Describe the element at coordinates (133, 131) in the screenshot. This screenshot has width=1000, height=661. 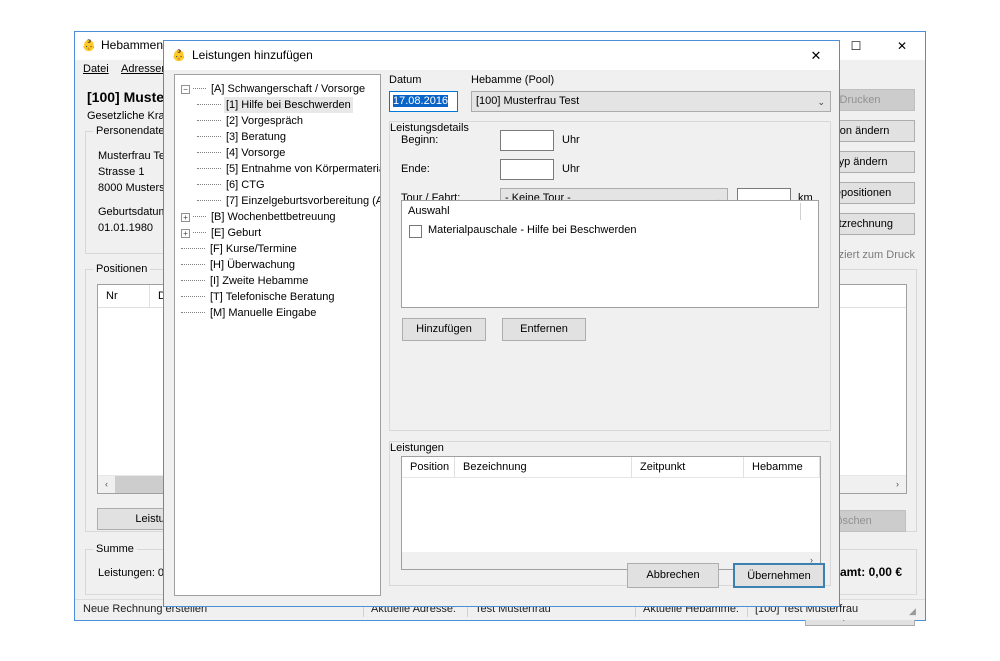
I see `personendaten-legend: Personendaten` at that location.